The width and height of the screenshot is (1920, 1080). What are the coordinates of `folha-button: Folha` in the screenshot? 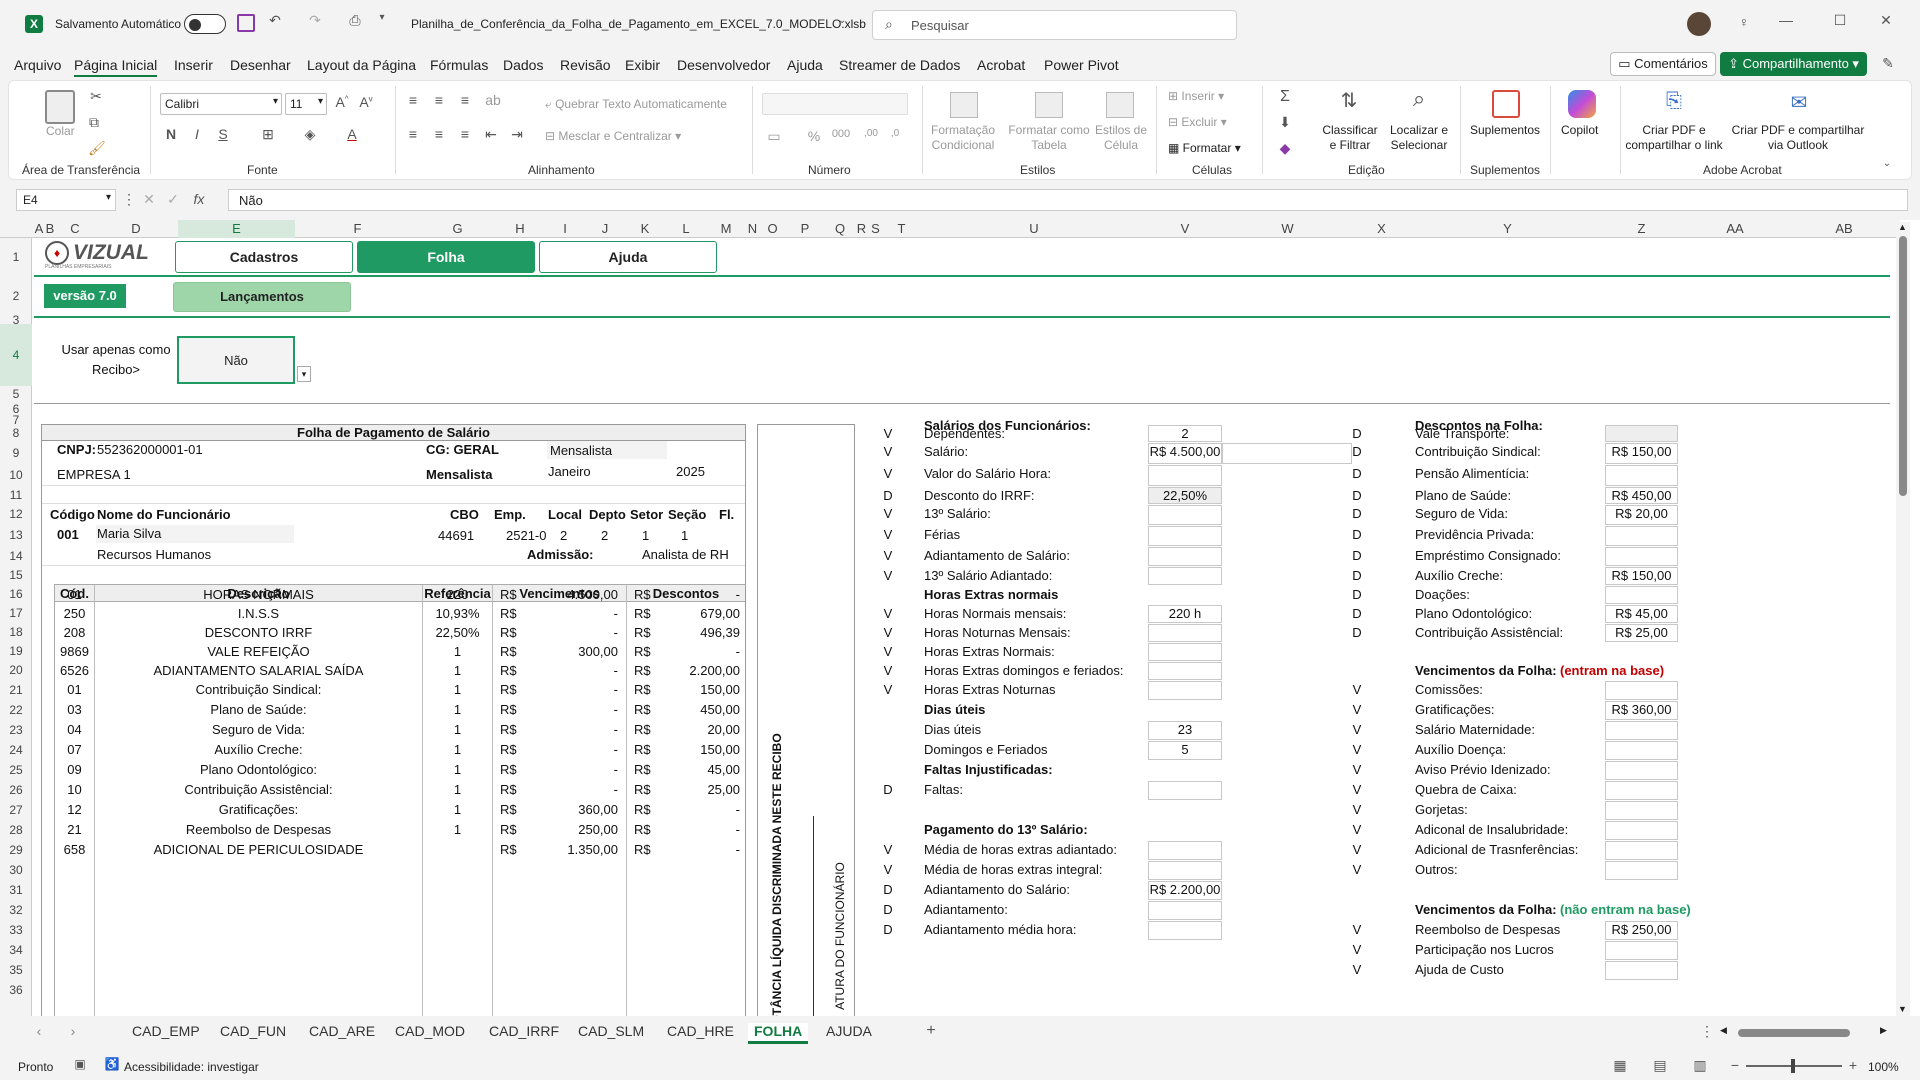 It's located at (446, 257).